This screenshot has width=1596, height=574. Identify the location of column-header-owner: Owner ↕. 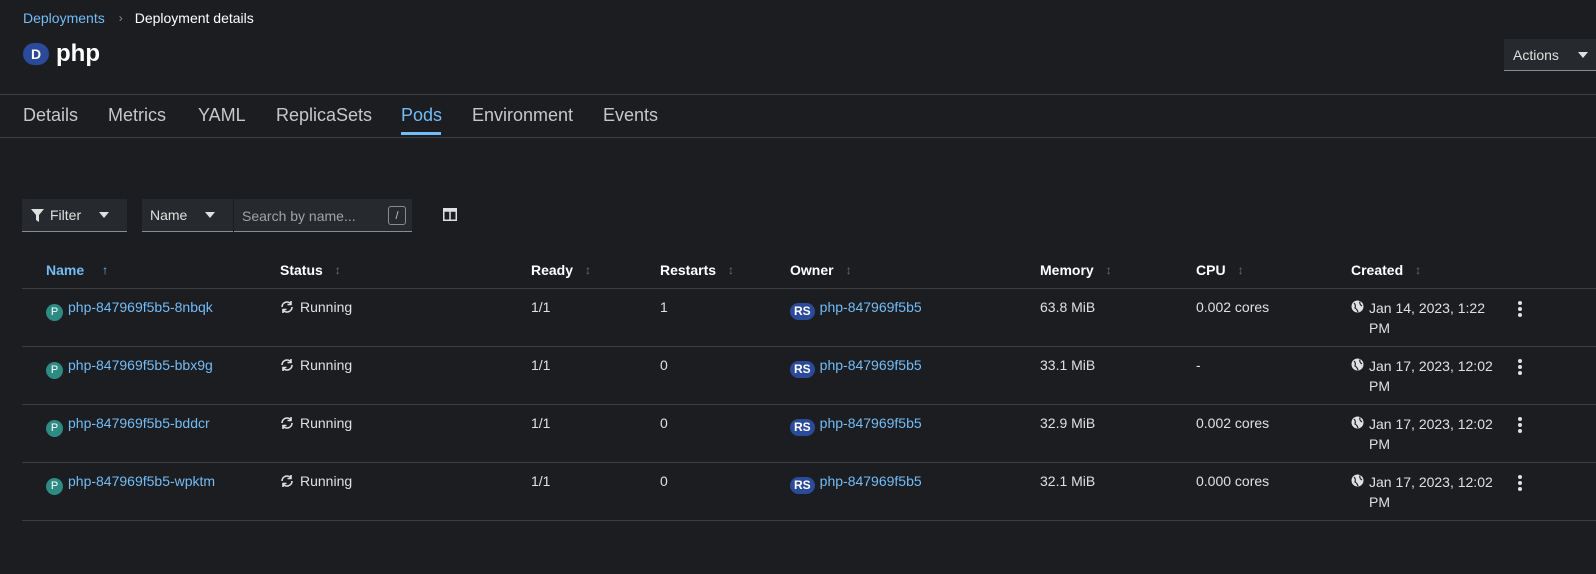
(821, 270).